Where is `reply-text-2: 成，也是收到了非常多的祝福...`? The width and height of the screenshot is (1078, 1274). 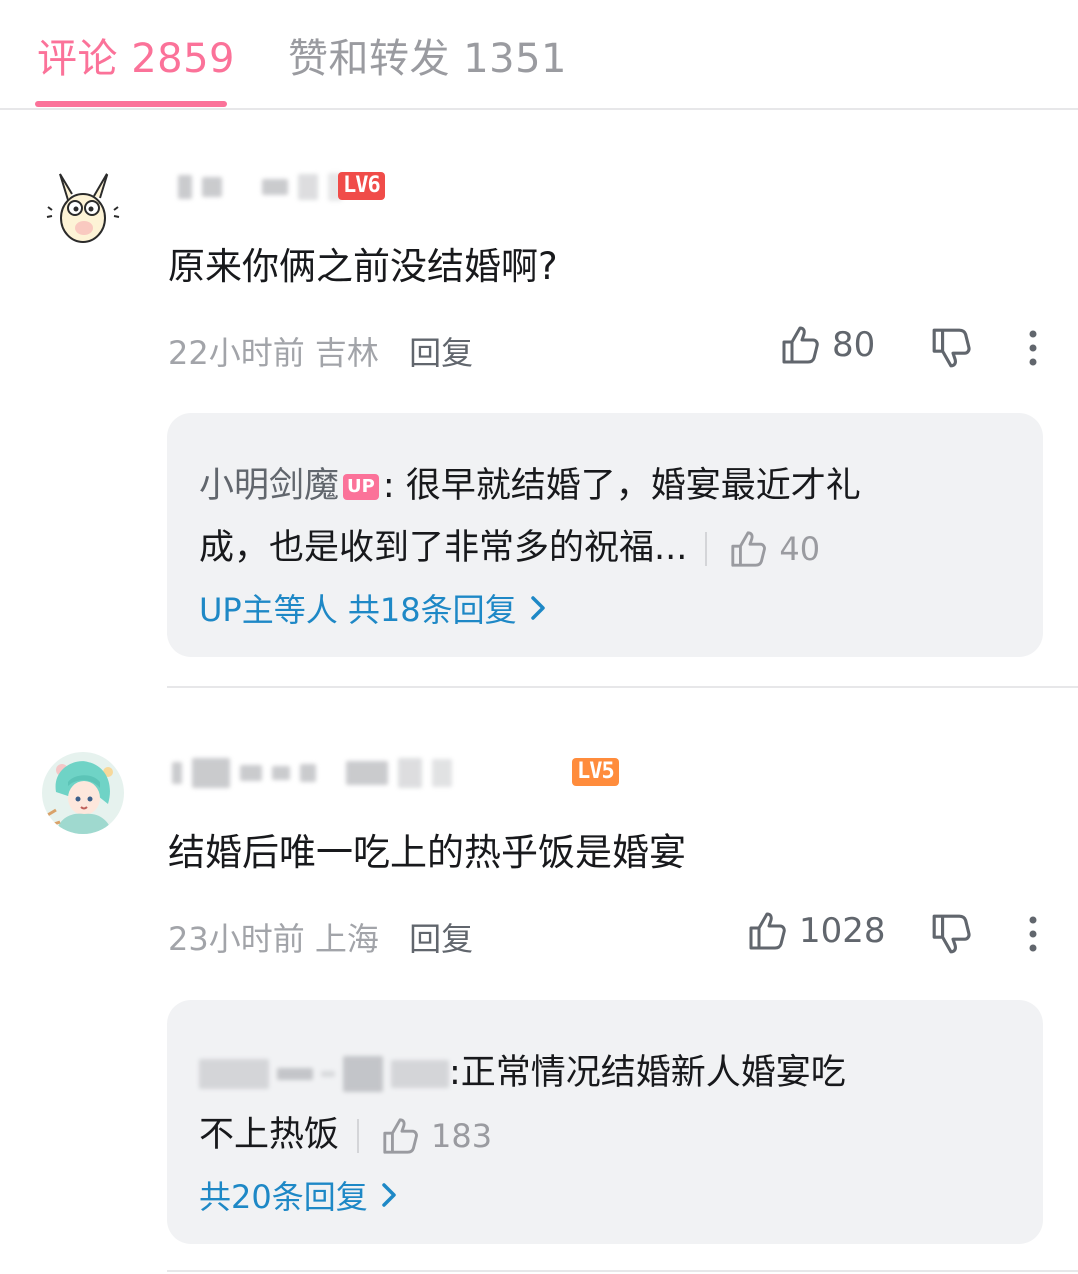
reply-text-2: 成，也是收到了非常多的祝福... is located at coordinates (443, 548).